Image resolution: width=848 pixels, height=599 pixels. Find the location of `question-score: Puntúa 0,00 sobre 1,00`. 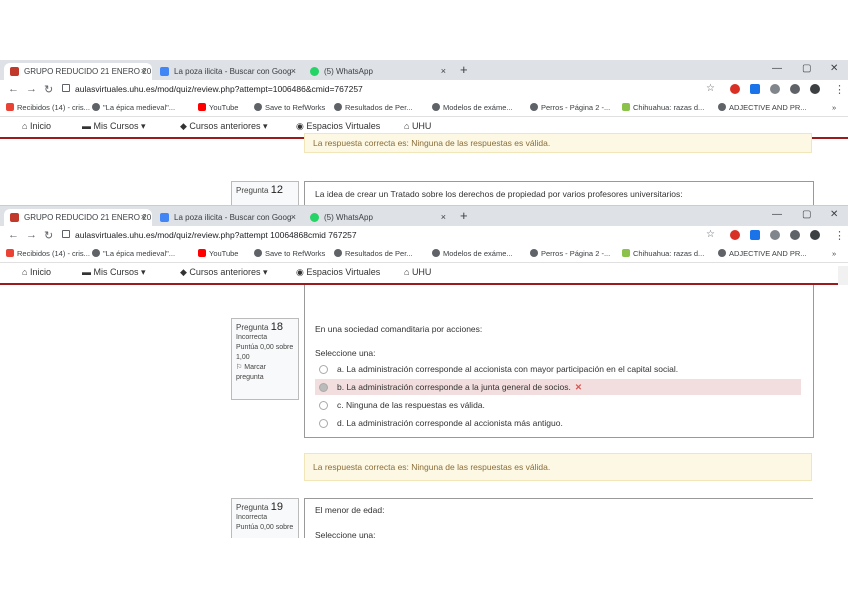

question-score: Puntúa 0,00 sobre 1,00 is located at coordinates (265, 352).